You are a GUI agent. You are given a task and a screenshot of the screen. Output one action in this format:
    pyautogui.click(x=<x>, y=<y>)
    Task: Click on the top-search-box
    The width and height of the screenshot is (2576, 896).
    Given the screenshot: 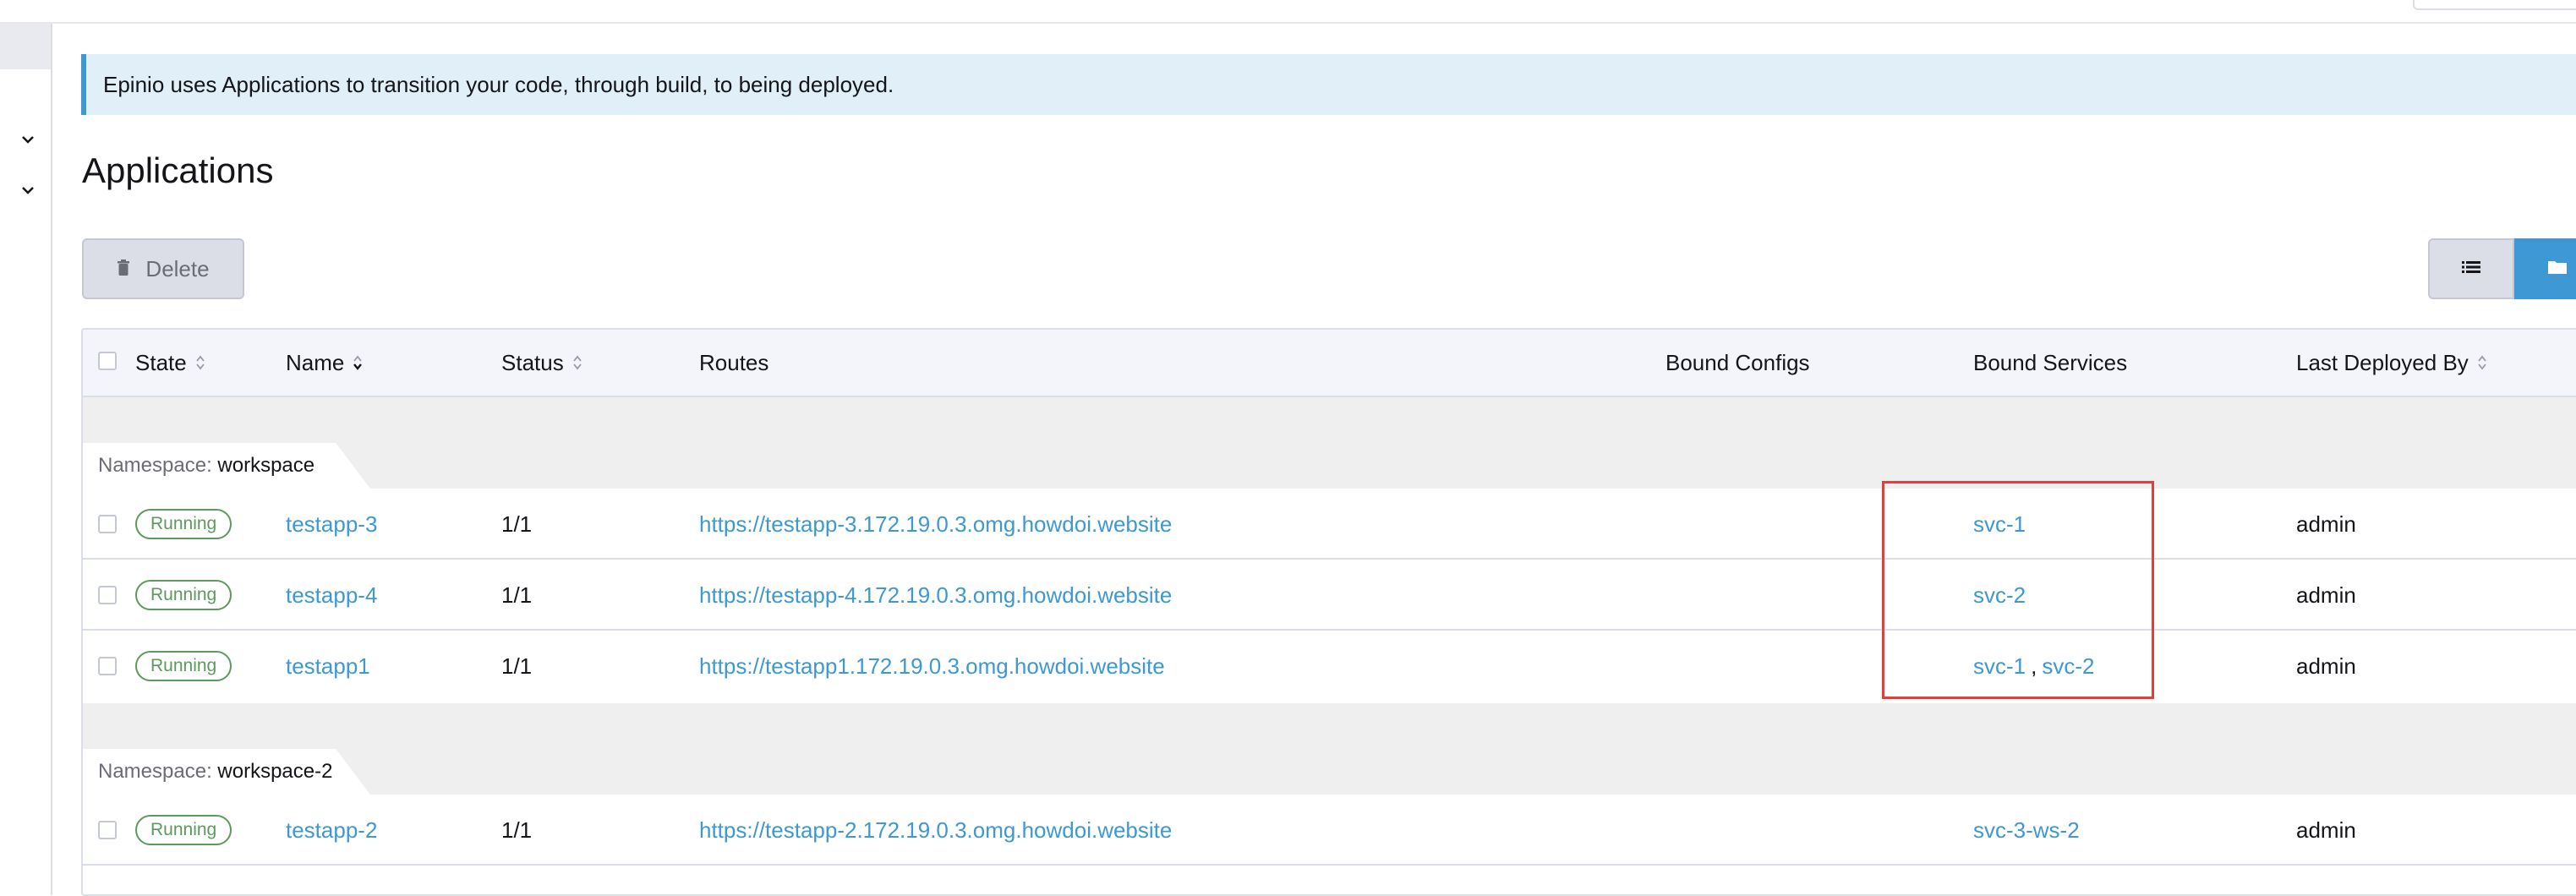 What is the action you would take?
    pyautogui.click(x=2495, y=5)
    